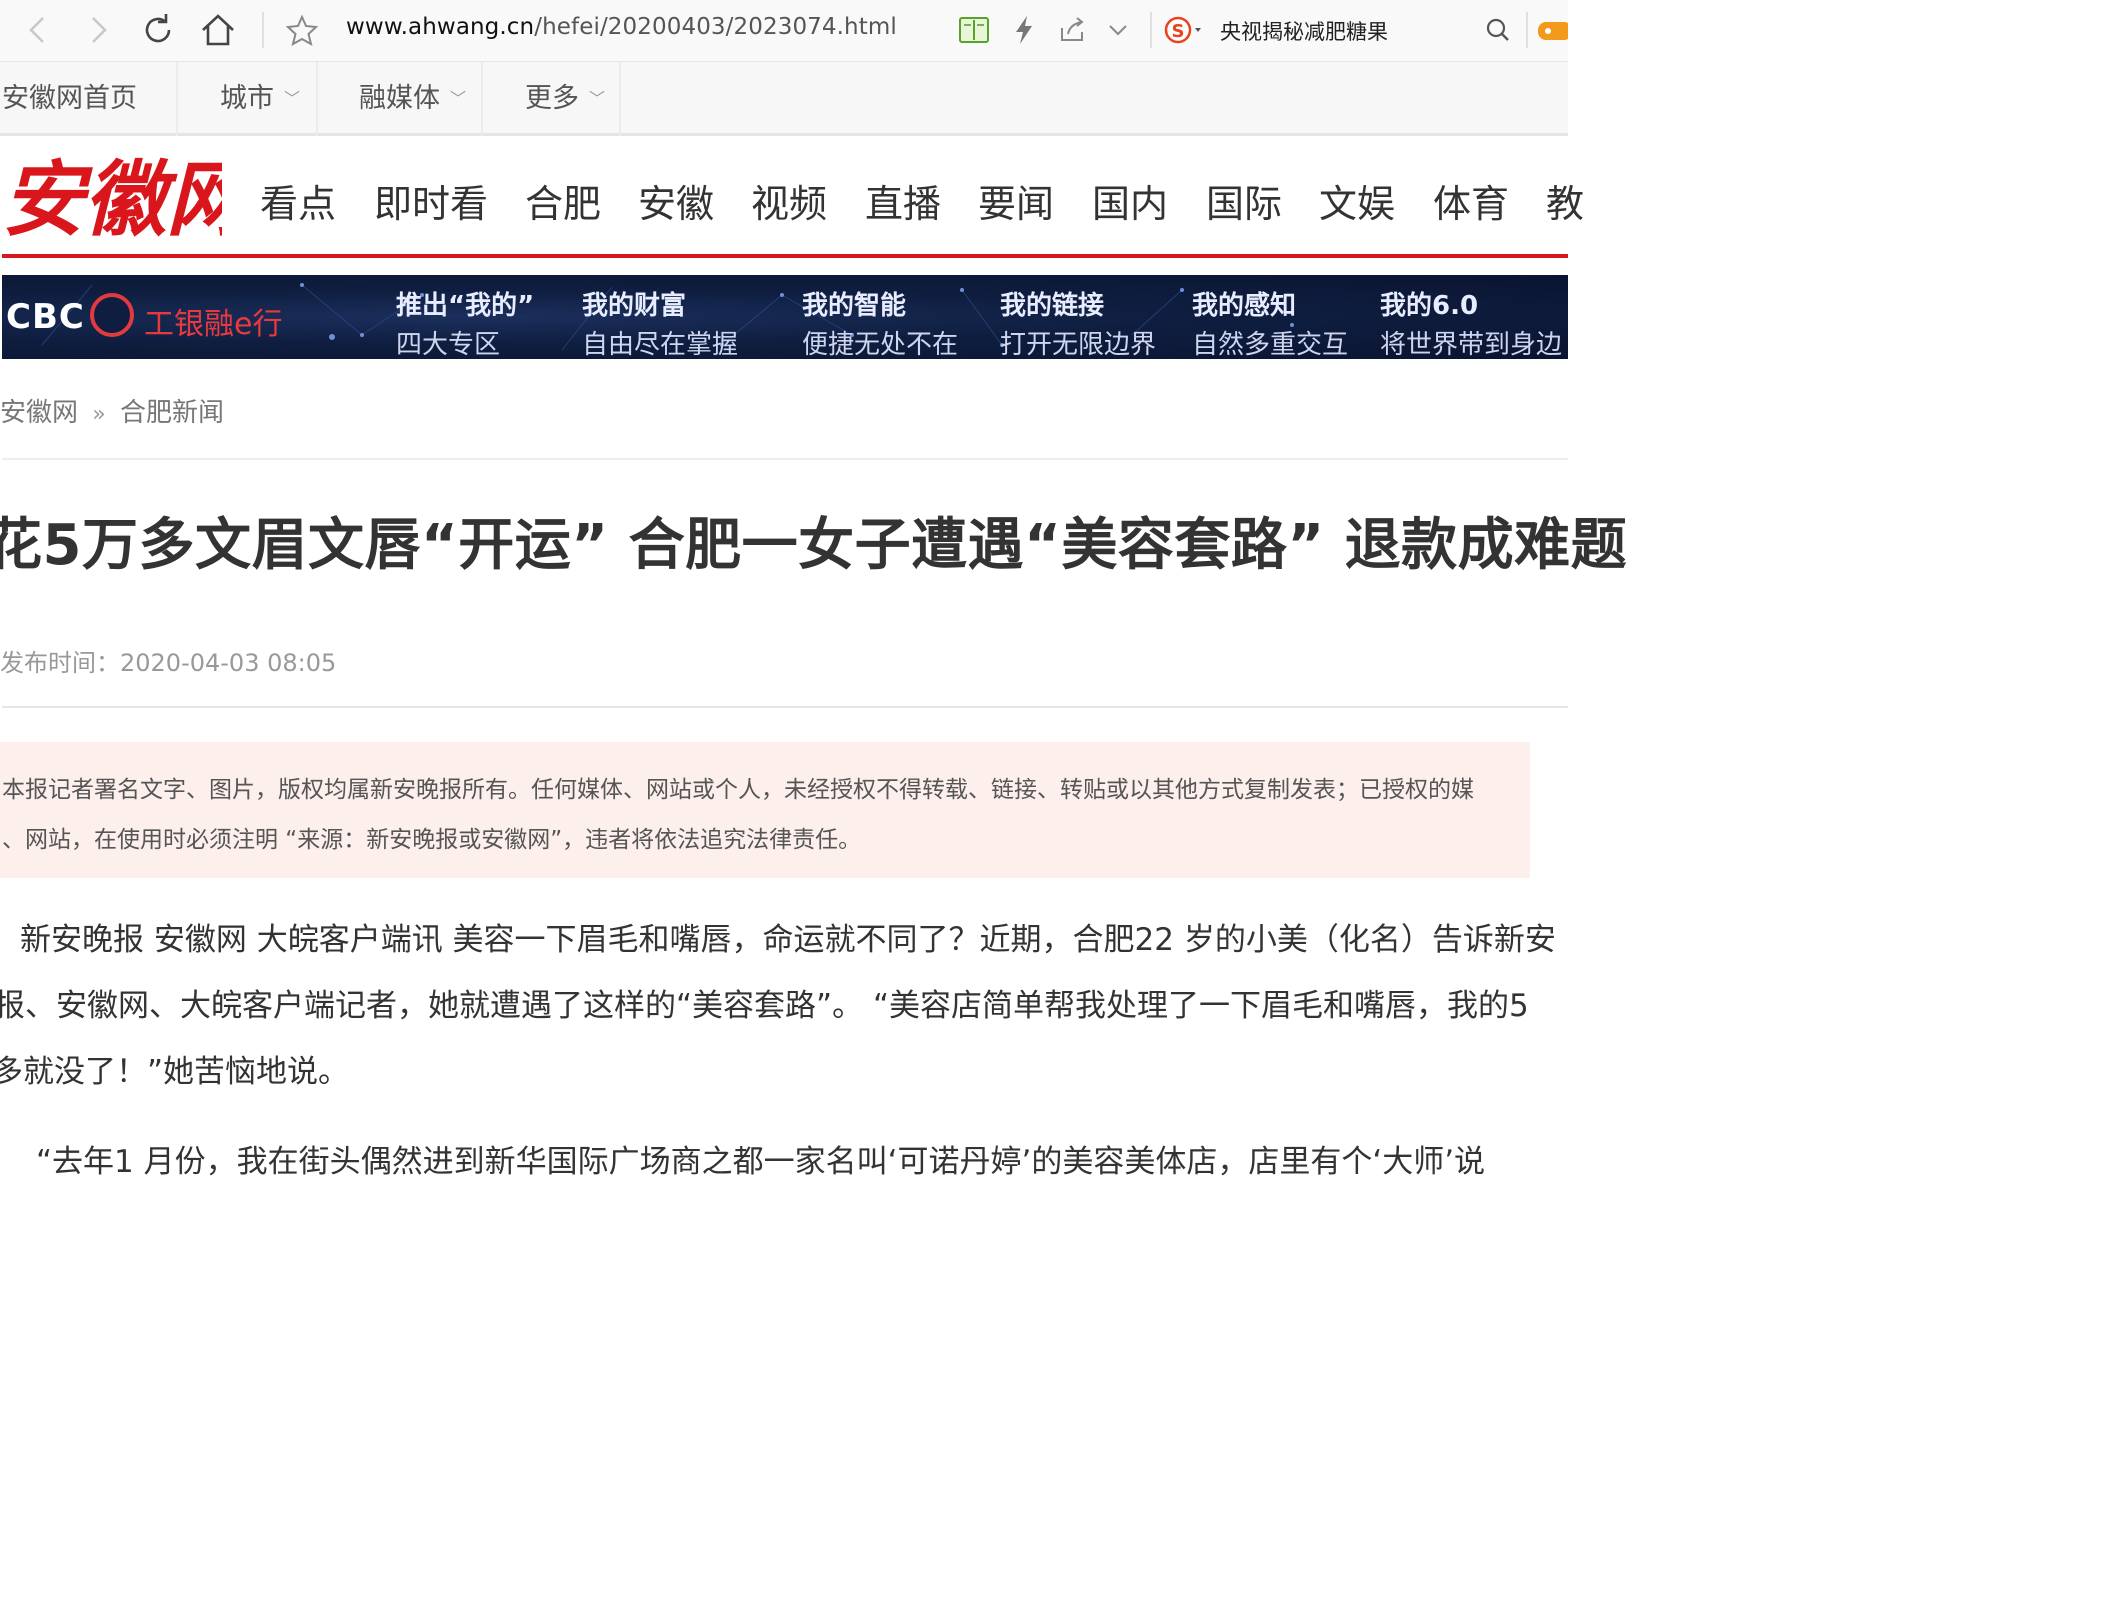  Describe the element at coordinates (1118, 30) in the screenshot. I see `chevron-down-icon` at that location.